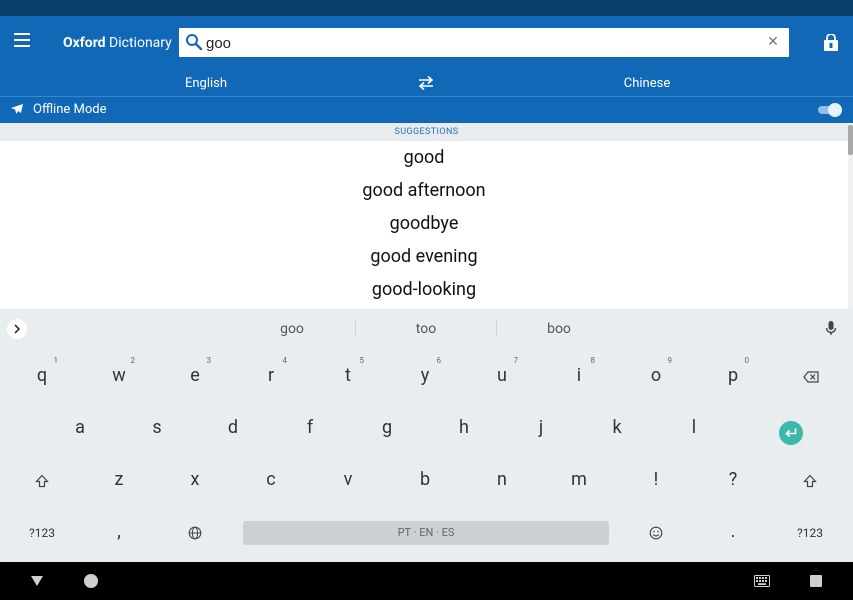  What do you see at coordinates (348, 375) in the screenshot?
I see `key-t: t5` at bounding box center [348, 375].